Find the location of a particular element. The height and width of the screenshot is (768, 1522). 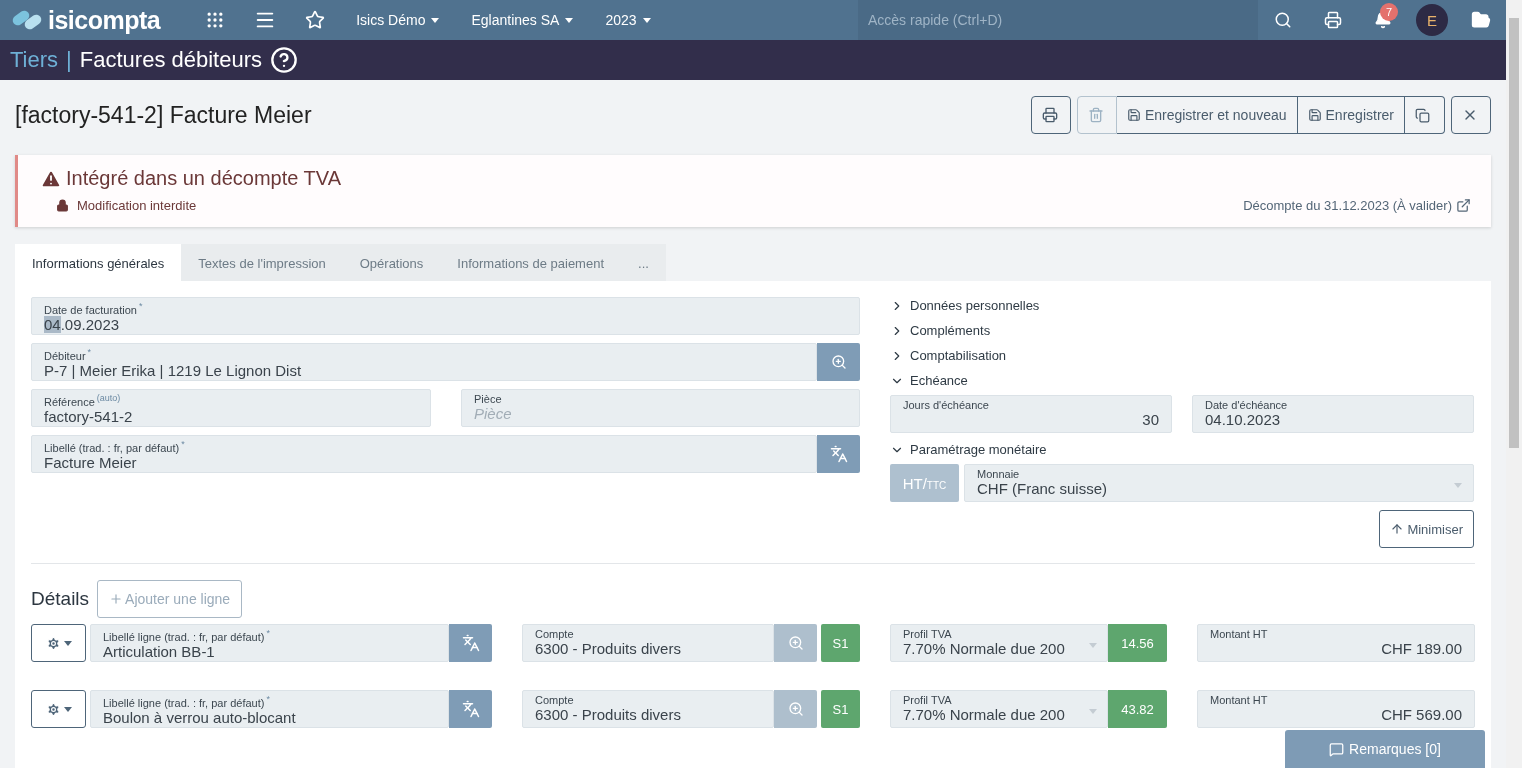

alert-title: Intégré dans un décompte TVA is located at coordinates (203, 178).